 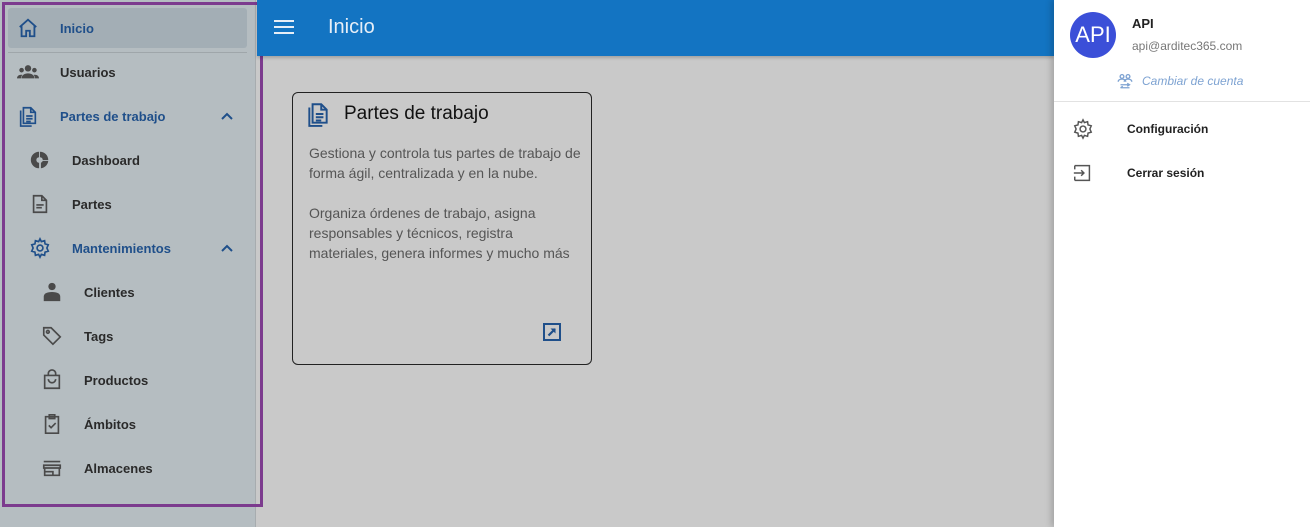 What do you see at coordinates (1187, 46) in the screenshot?
I see `user-email: api@arditec365.com` at bounding box center [1187, 46].